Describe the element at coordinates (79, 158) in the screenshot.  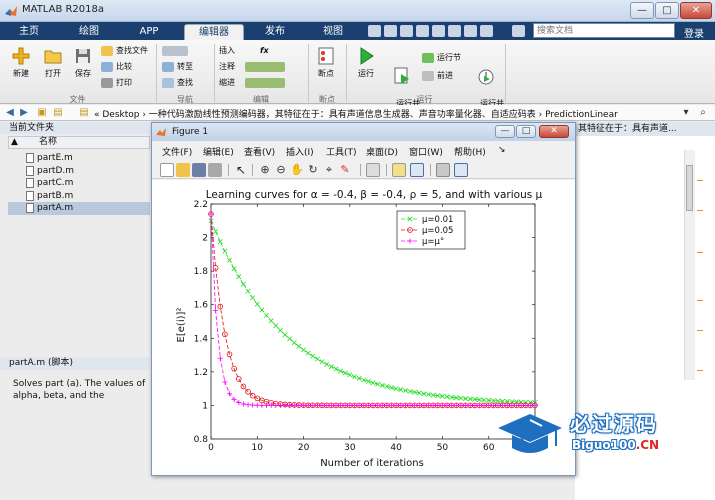
I see `file-item: partE.m` at that location.